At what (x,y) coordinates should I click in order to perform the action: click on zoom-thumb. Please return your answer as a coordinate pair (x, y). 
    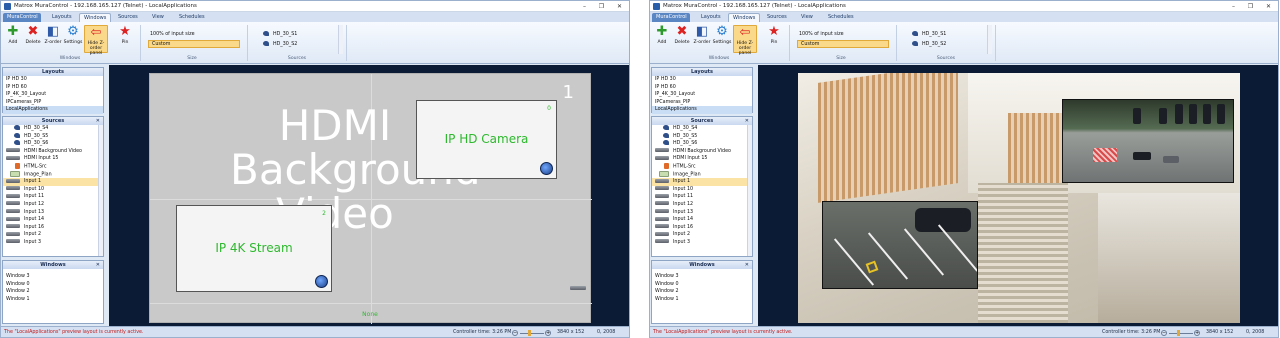
    Looking at the image, I should click on (1178, 333).